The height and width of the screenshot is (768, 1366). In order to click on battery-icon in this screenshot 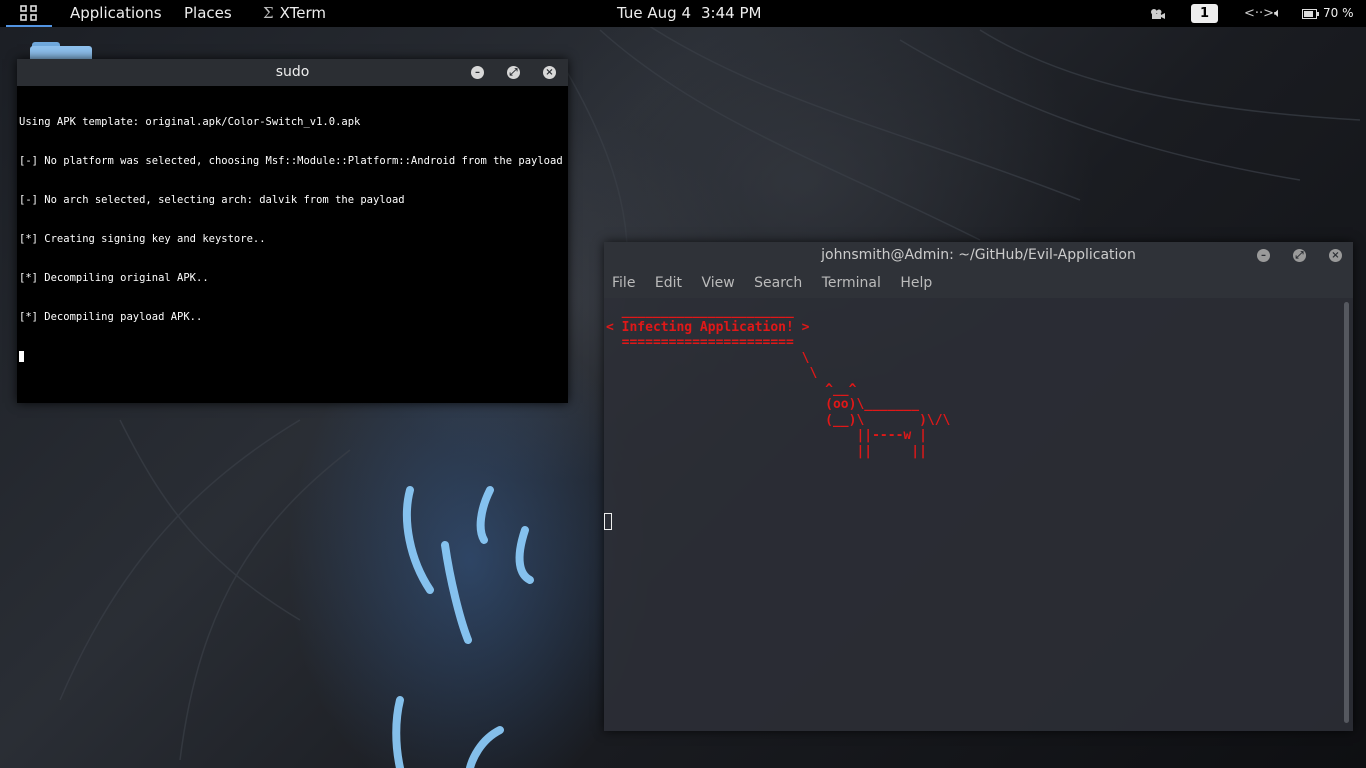, I will do `click(1310, 13)`.